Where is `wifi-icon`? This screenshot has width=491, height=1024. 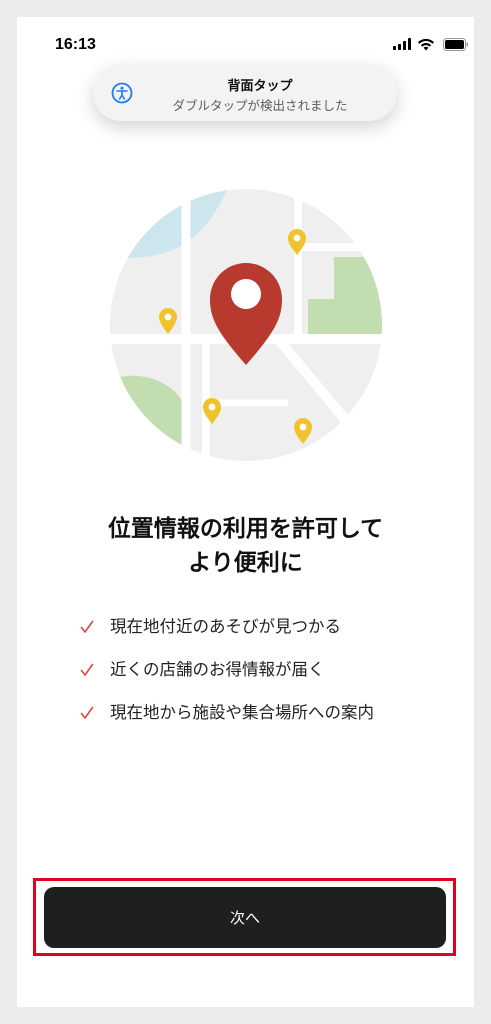
wifi-icon is located at coordinates (426, 44).